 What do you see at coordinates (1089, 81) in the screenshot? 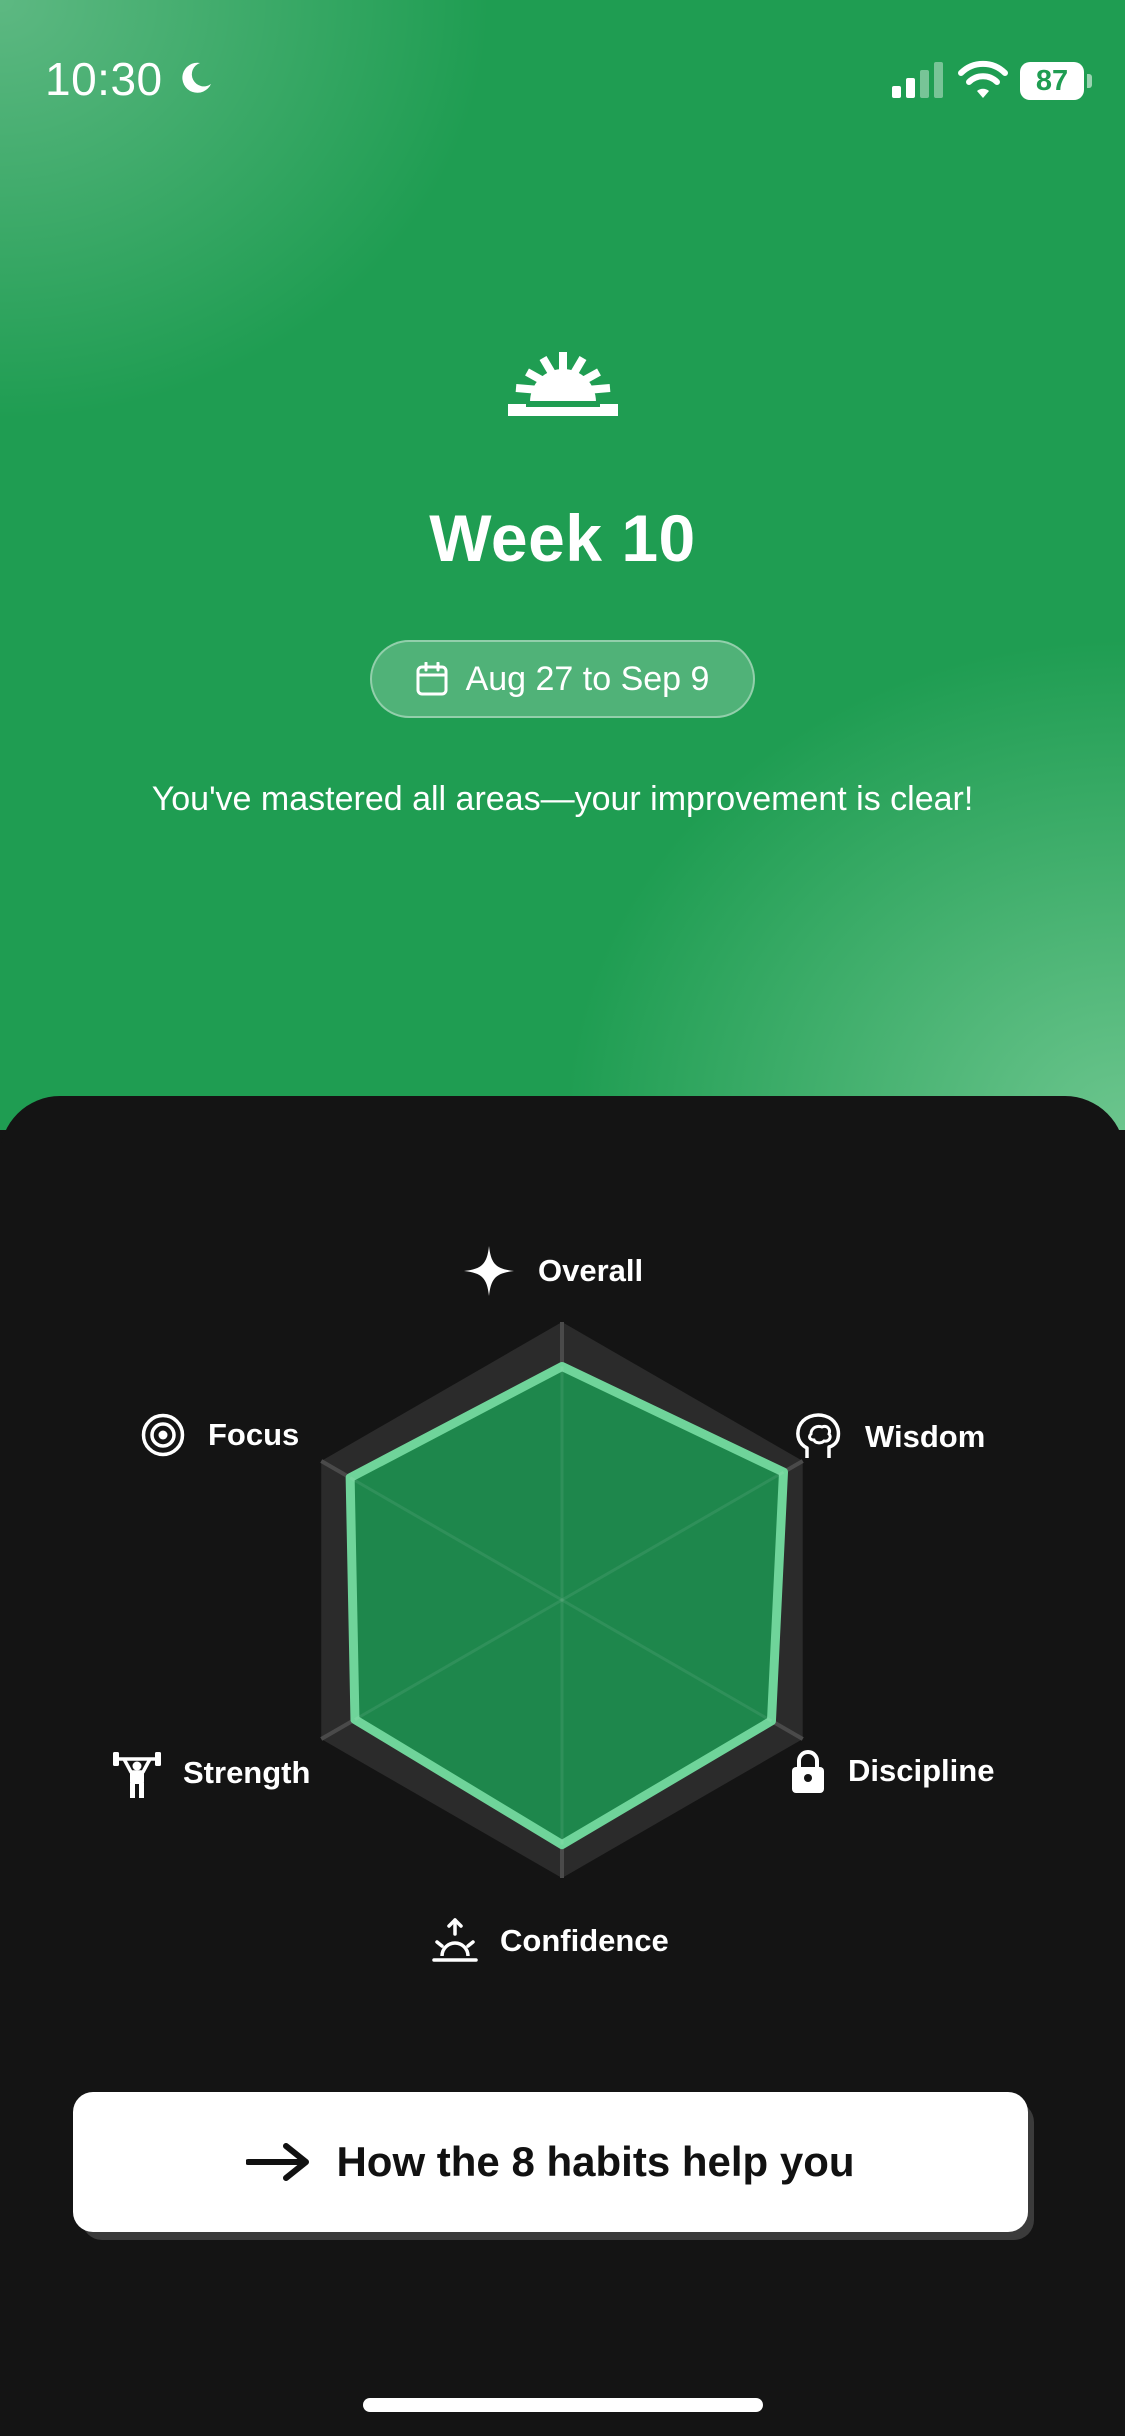
I see `battery-tip` at bounding box center [1089, 81].